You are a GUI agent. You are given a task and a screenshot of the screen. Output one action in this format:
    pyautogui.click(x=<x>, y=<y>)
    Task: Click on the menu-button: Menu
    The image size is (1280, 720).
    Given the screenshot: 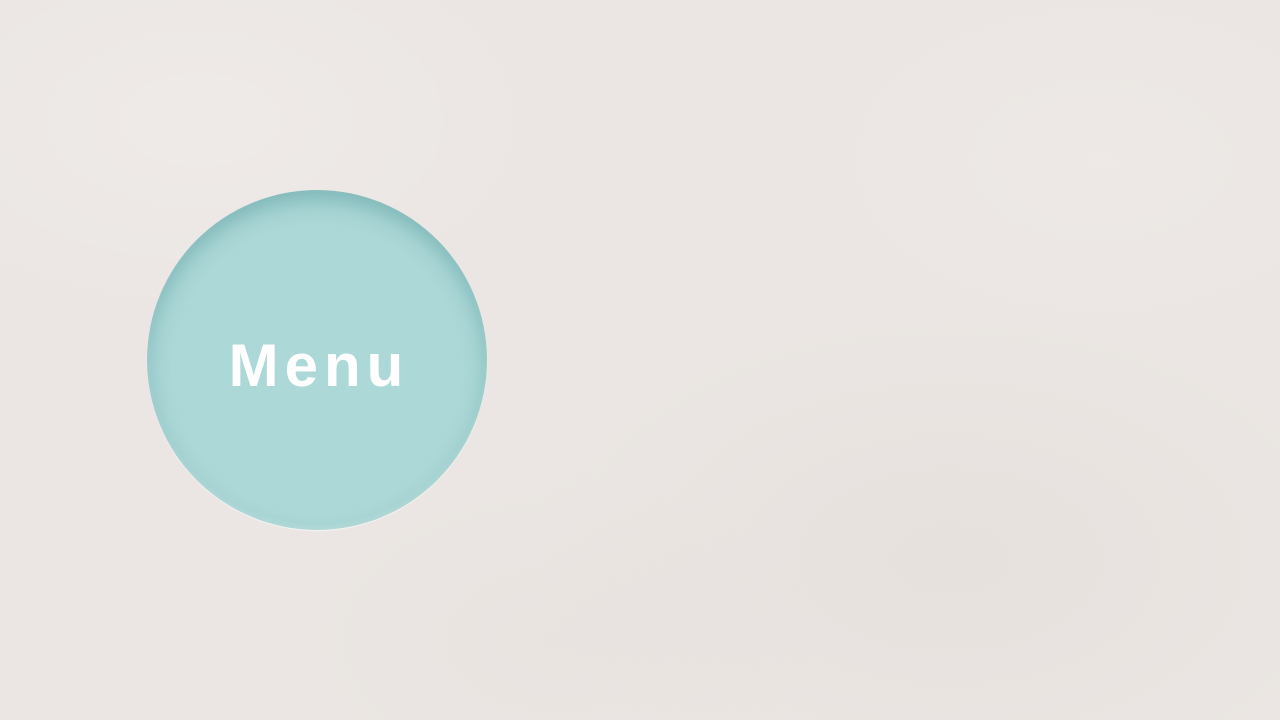 What is the action you would take?
    pyautogui.click(x=317, y=360)
    